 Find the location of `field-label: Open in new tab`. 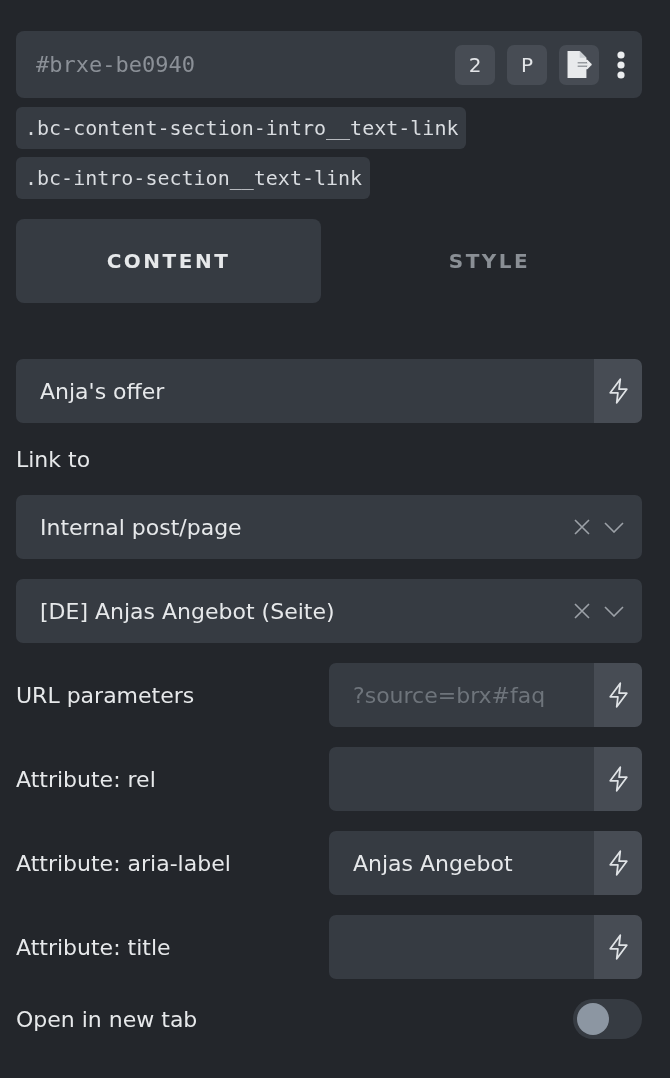

field-label: Open in new tab is located at coordinates (107, 1019).